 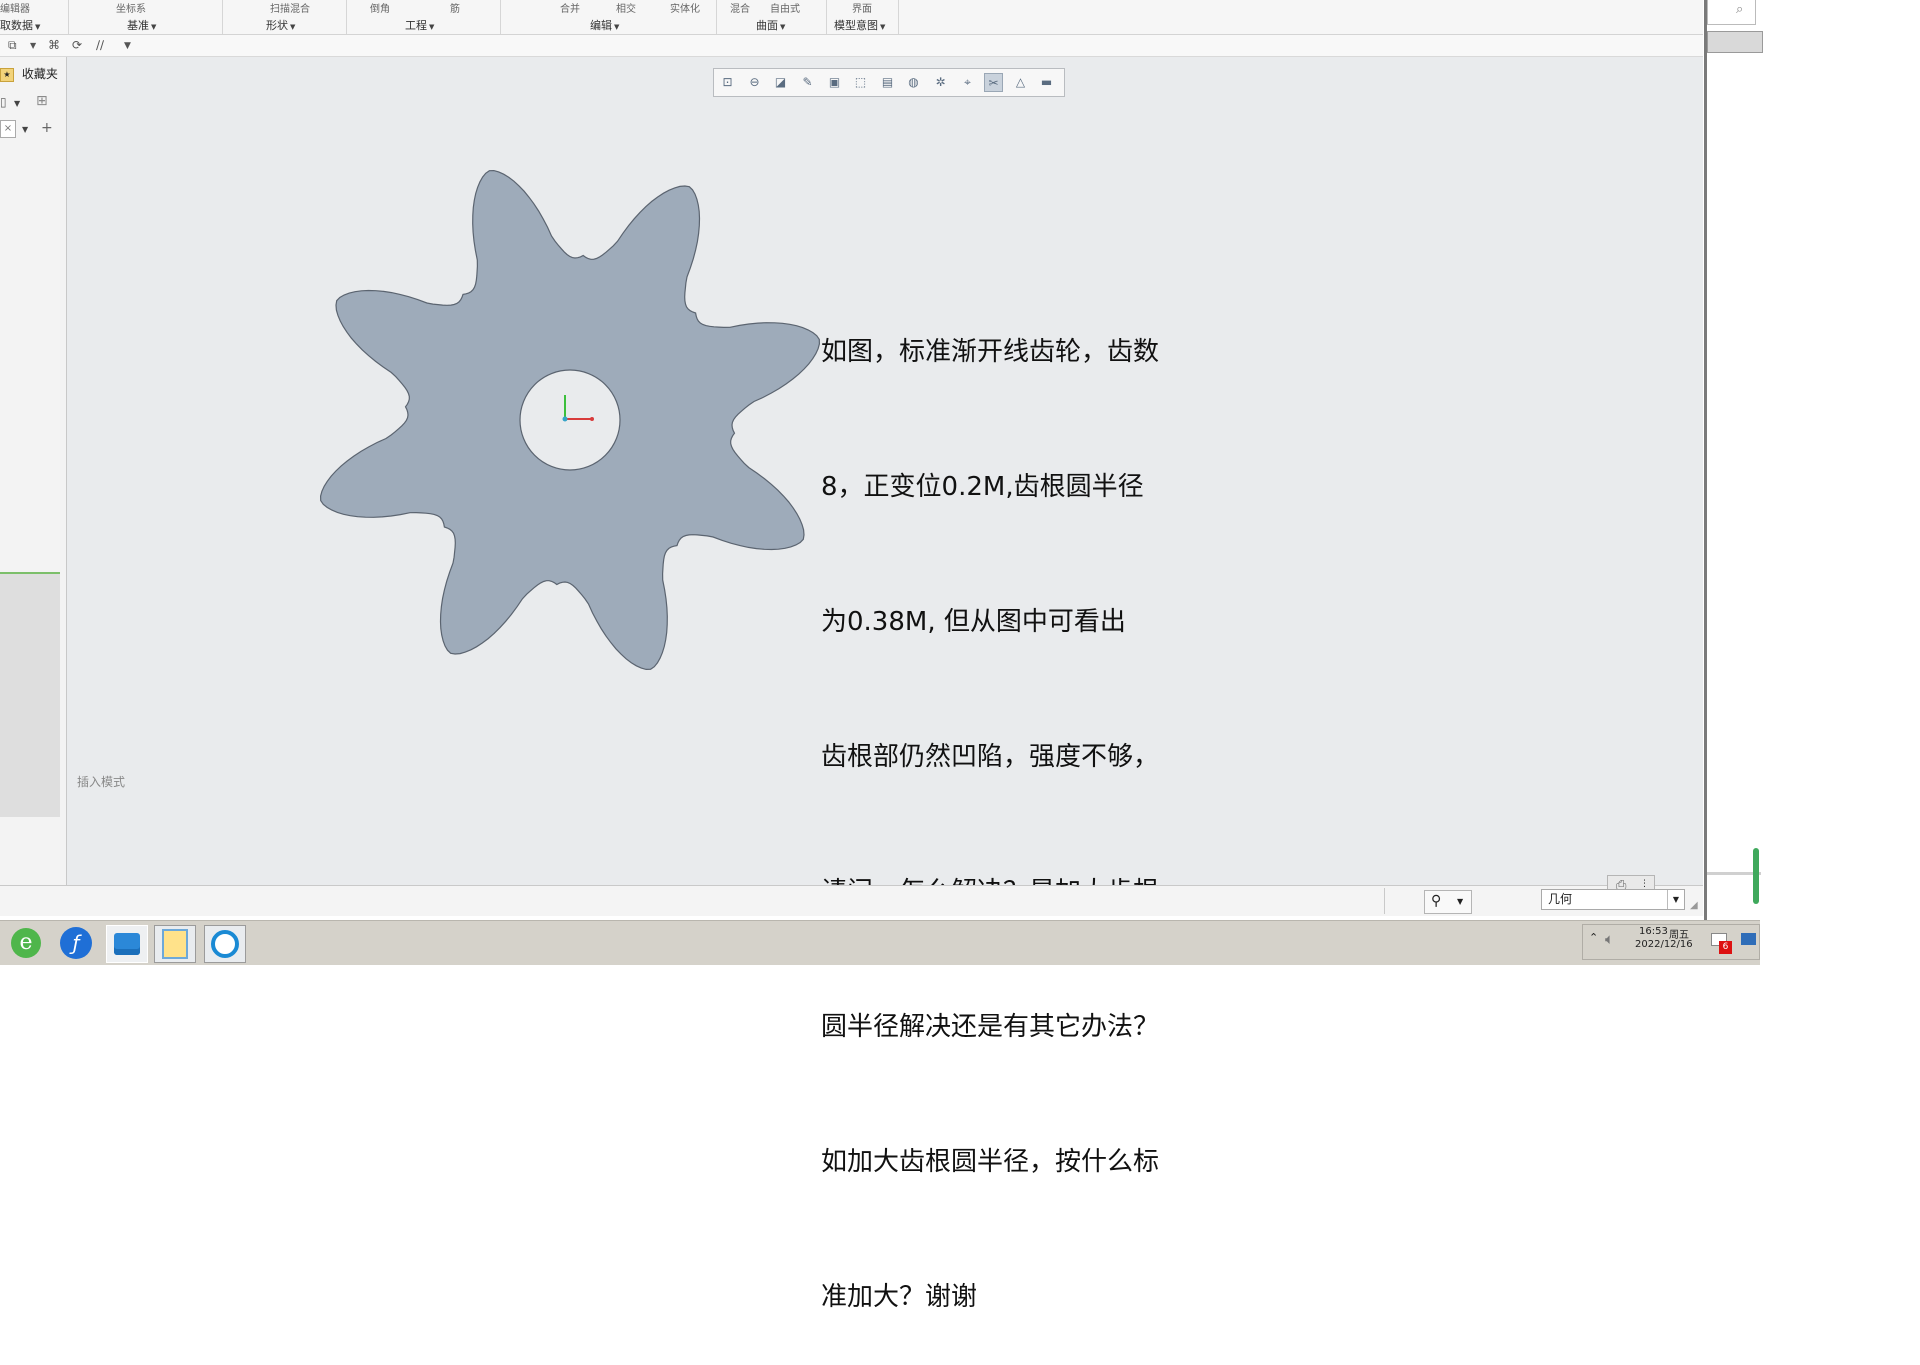 I want to click on panel-tab, so click(x=1735, y=42).